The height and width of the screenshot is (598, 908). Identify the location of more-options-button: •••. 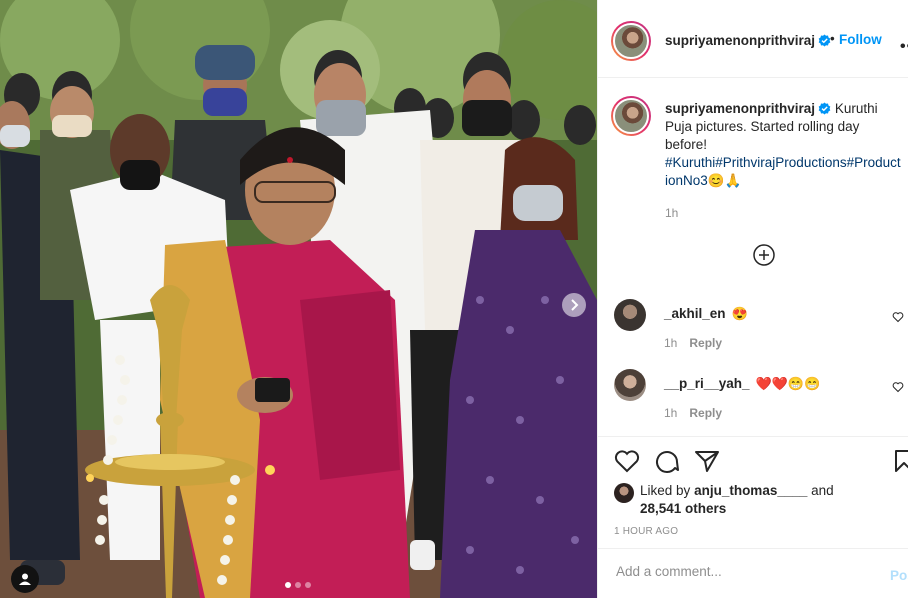
(904, 47).